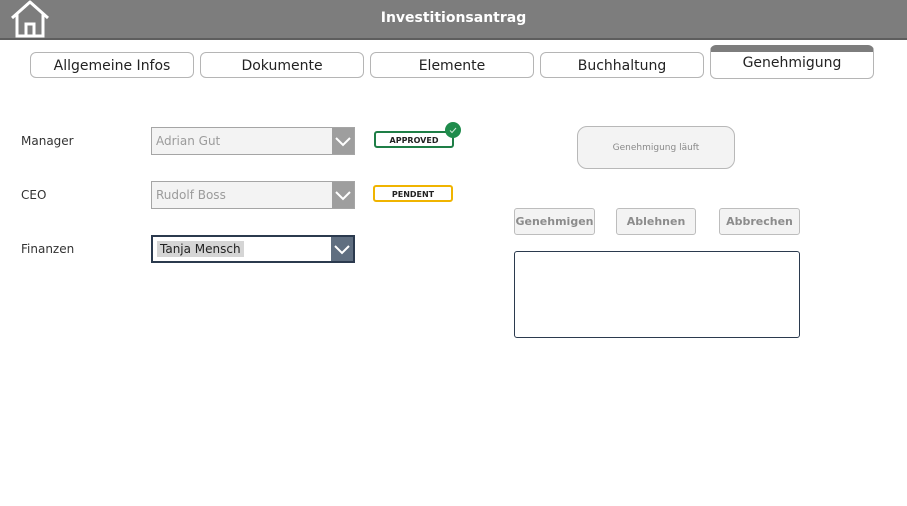  Describe the element at coordinates (414, 139) in the screenshot. I see `manager-status-badge: APPROVED` at that location.